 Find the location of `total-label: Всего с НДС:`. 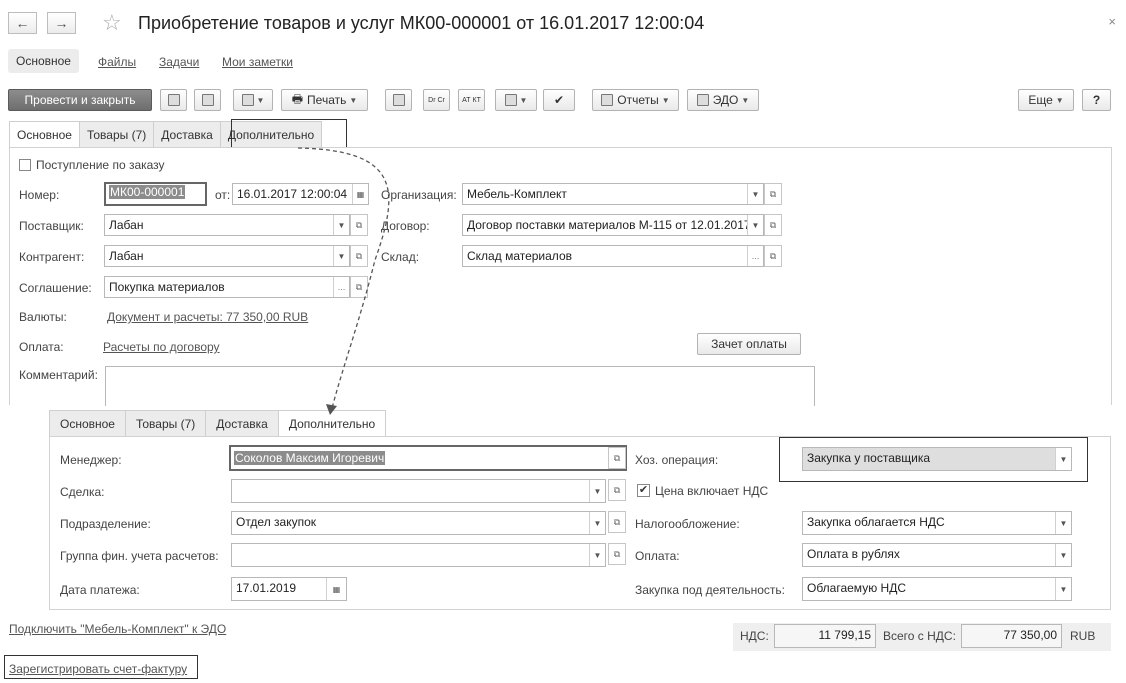

total-label: Всего с НДС: is located at coordinates (919, 636).